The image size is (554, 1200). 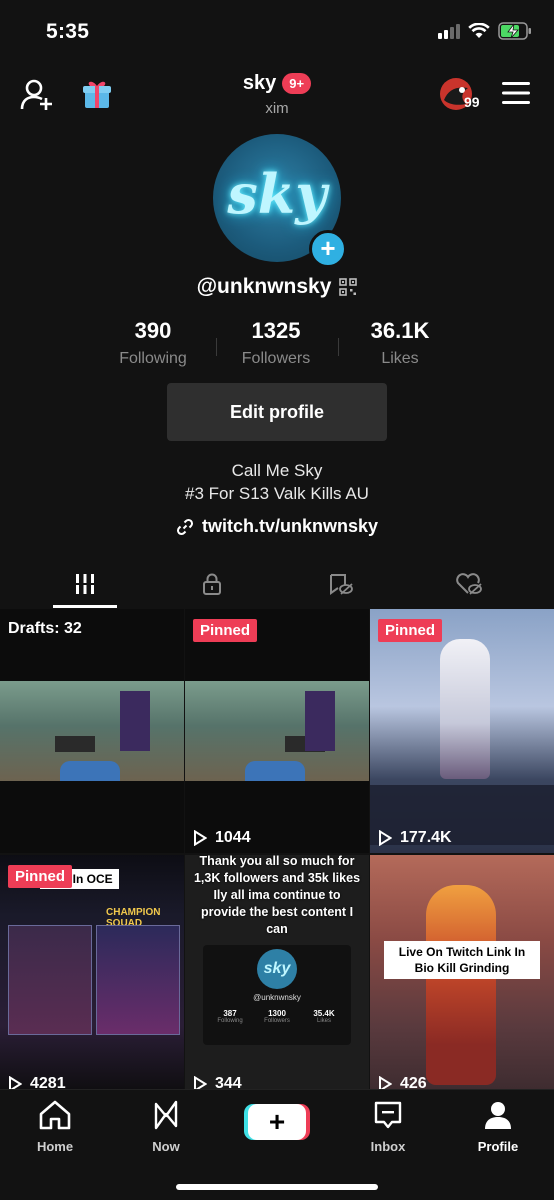 I want to click on stat-divider, so click(x=338, y=347).